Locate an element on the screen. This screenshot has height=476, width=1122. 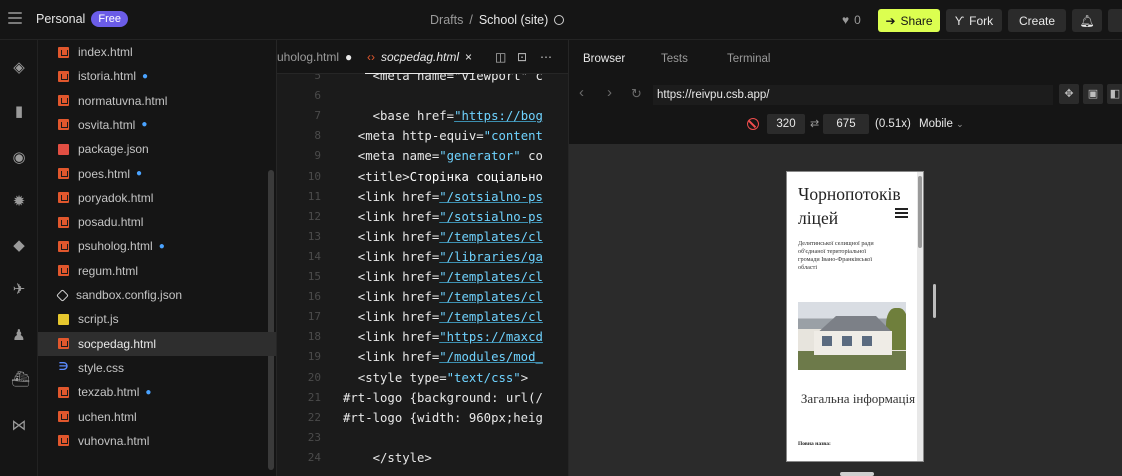
share-button: ➔ Share is located at coordinates (909, 20).